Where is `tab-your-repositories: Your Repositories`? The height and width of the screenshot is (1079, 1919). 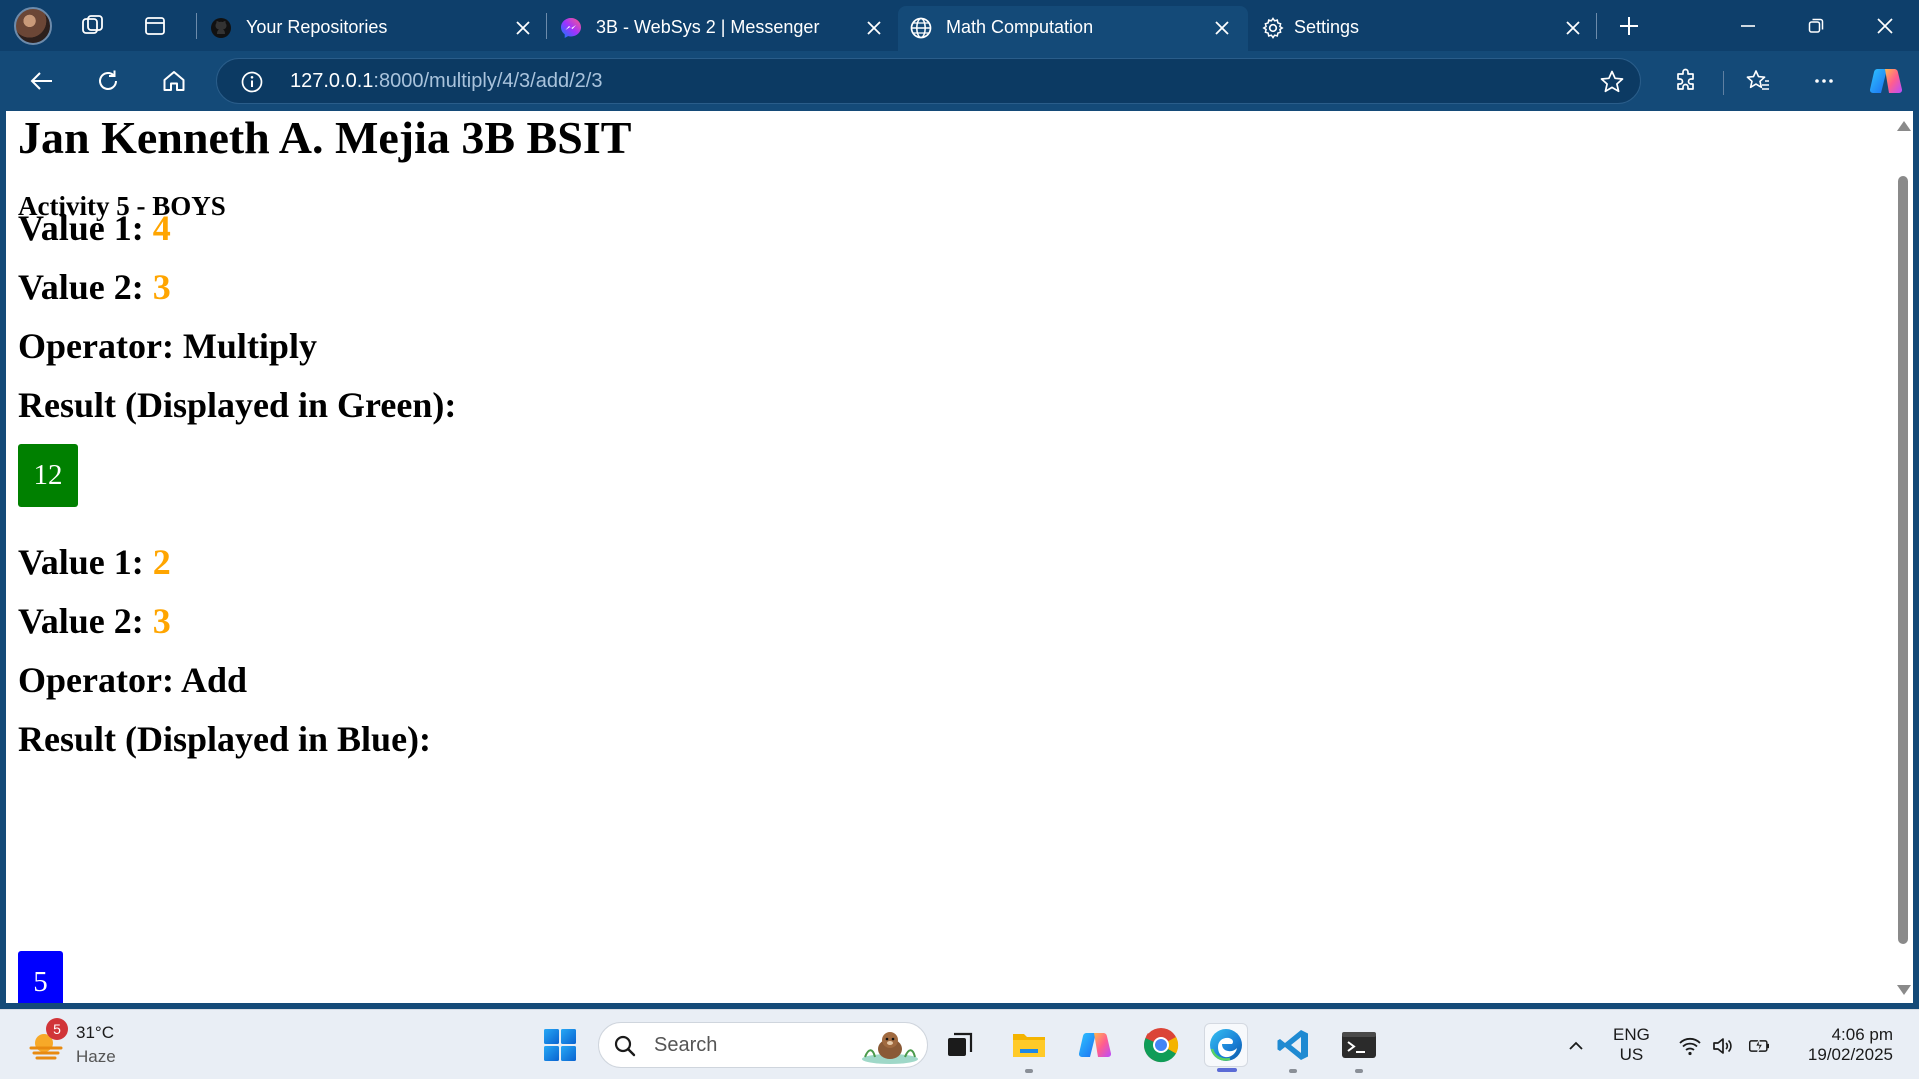
tab-your-repositories: Your Repositories is located at coordinates (372, 28).